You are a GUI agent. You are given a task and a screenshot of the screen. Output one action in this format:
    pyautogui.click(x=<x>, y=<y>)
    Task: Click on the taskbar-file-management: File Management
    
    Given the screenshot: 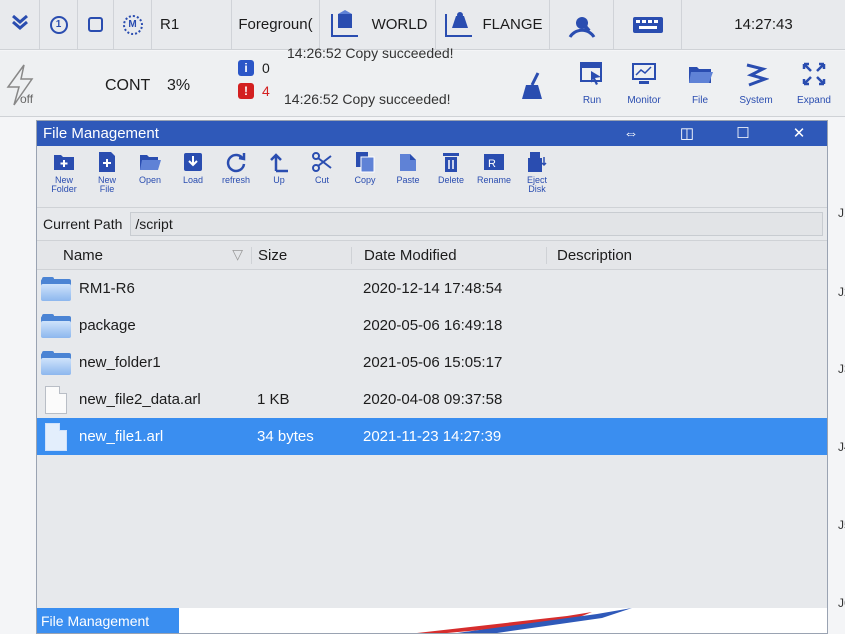 What is the action you would take?
    pyautogui.click(x=108, y=620)
    